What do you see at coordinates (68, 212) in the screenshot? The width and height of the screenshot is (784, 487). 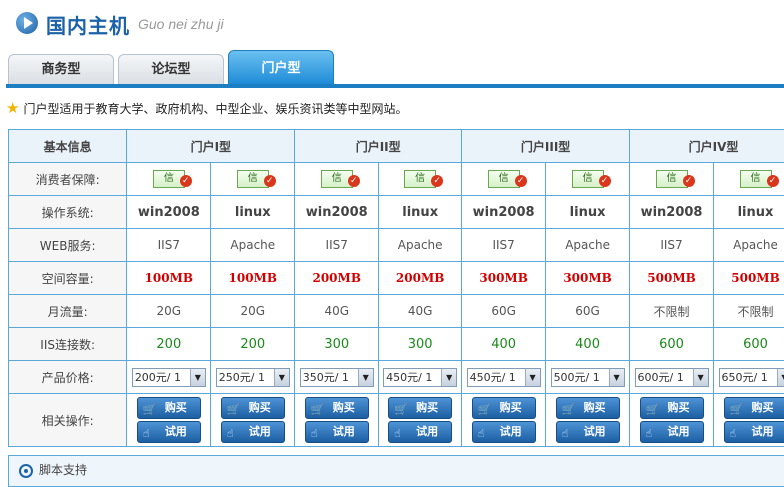 I see `row-label: 操作系统:` at bounding box center [68, 212].